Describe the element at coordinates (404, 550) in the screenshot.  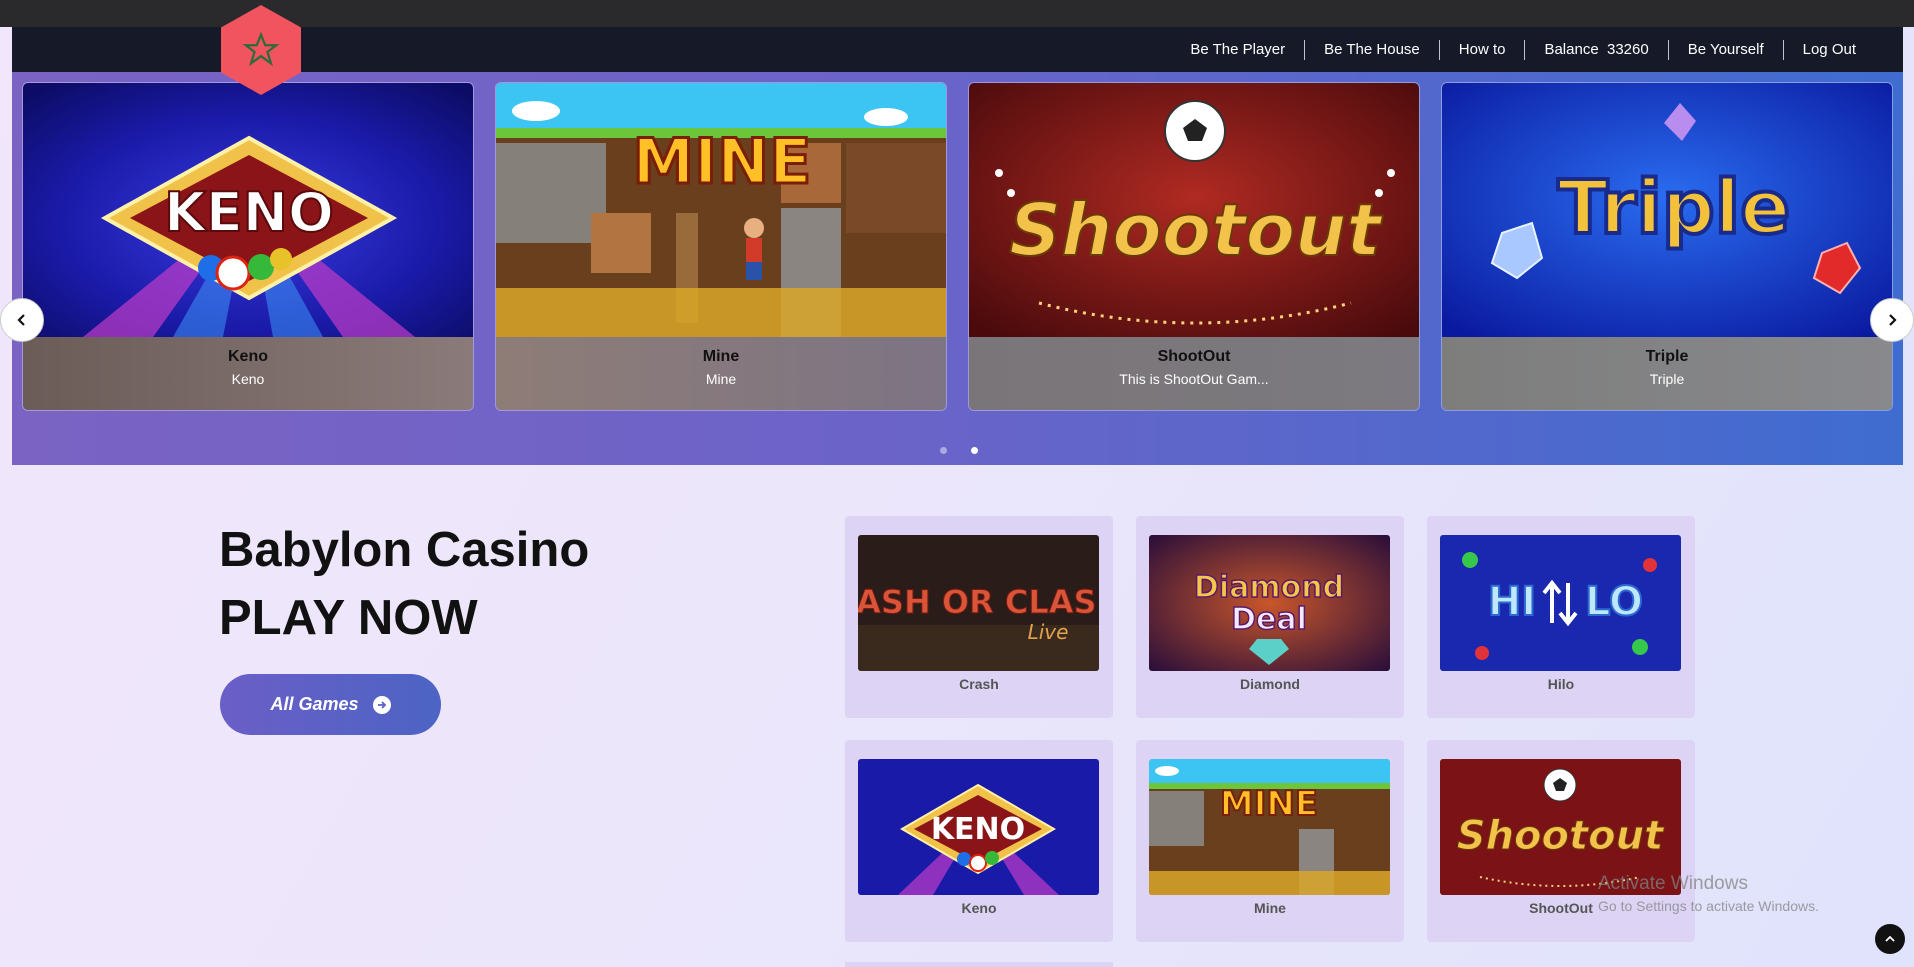
I see `hero-title-line1: Babylon Casino` at that location.